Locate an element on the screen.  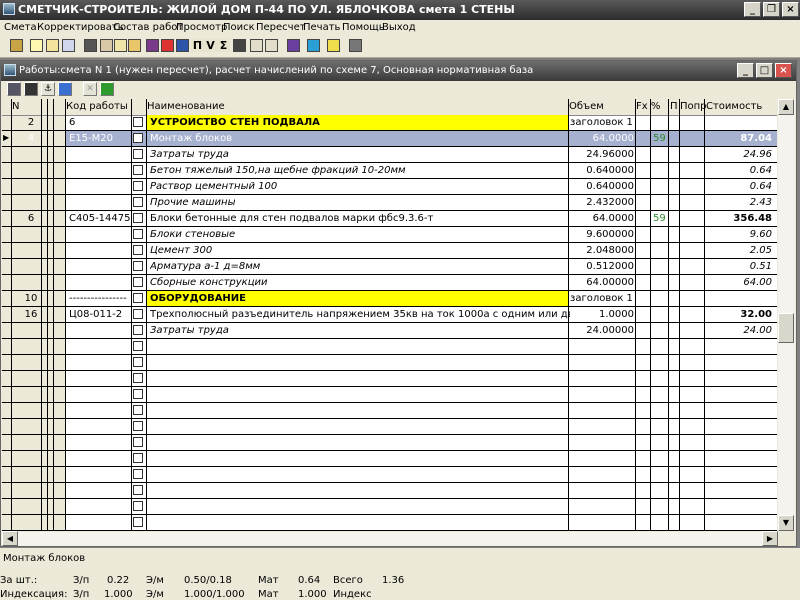
menu-exit: Выход is located at coordinates (399, 27).